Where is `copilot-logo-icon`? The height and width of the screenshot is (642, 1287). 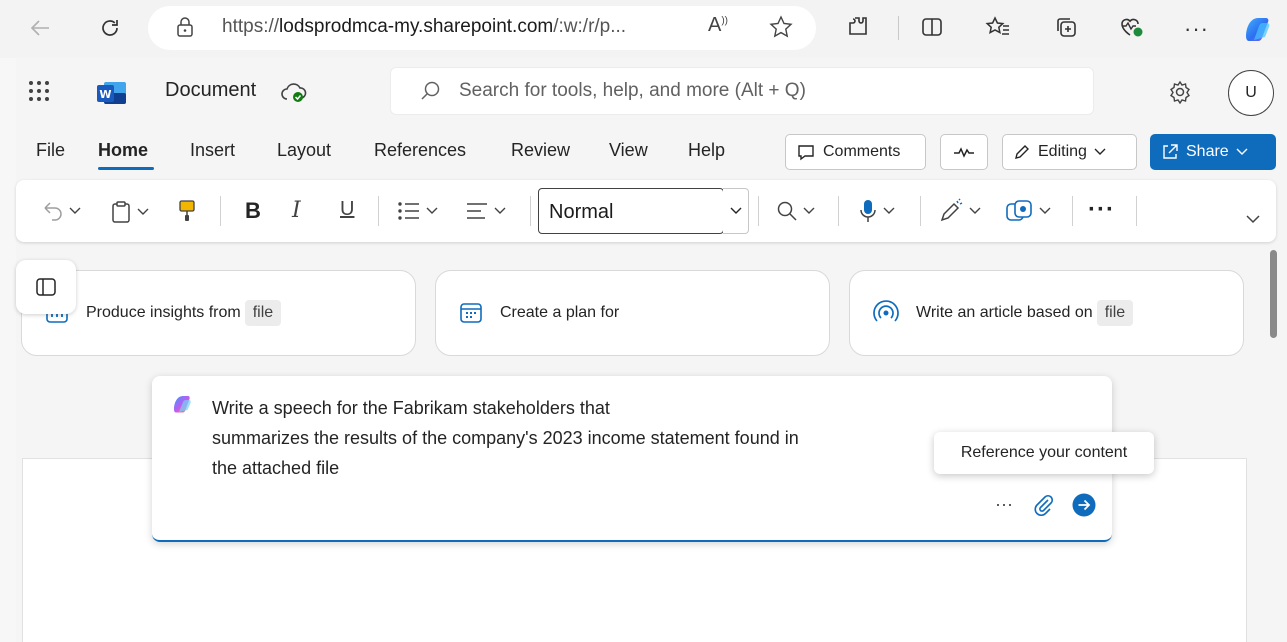
copilot-logo-icon is located at coordinates (182, 404).